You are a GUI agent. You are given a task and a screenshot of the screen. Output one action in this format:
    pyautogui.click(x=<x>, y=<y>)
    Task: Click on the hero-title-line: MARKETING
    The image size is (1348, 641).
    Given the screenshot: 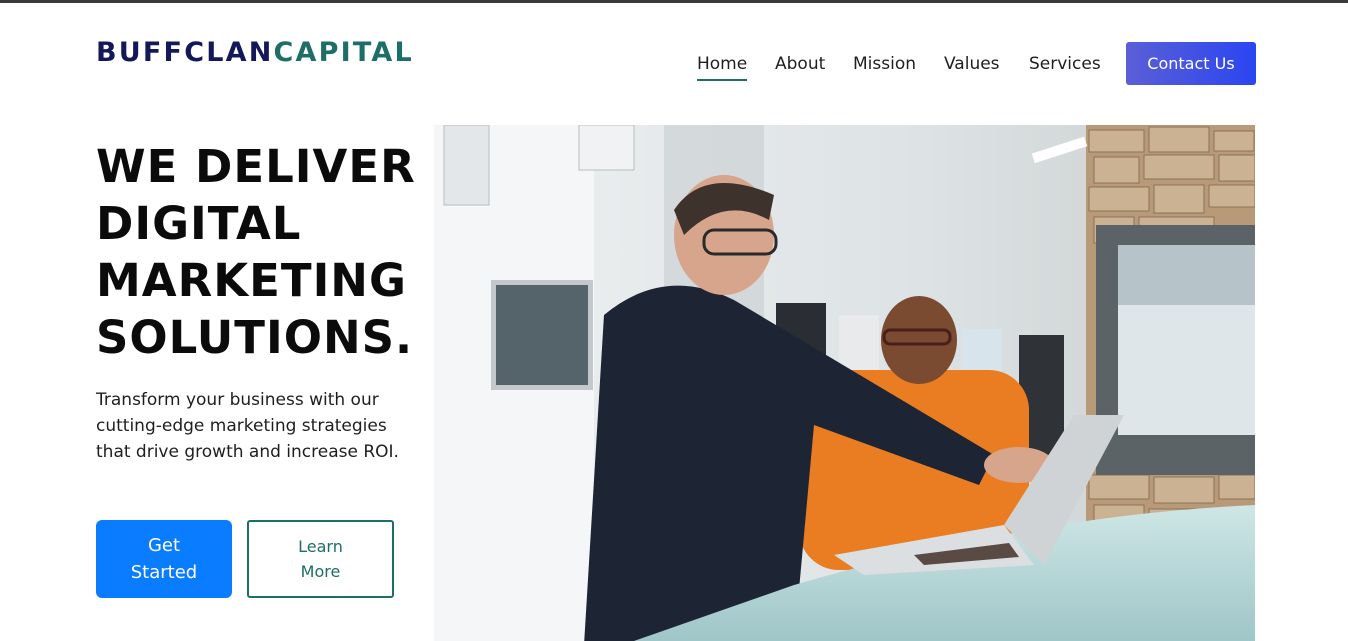 What is the action you would take?
    pyautogui.click(x=251, y=280)
    